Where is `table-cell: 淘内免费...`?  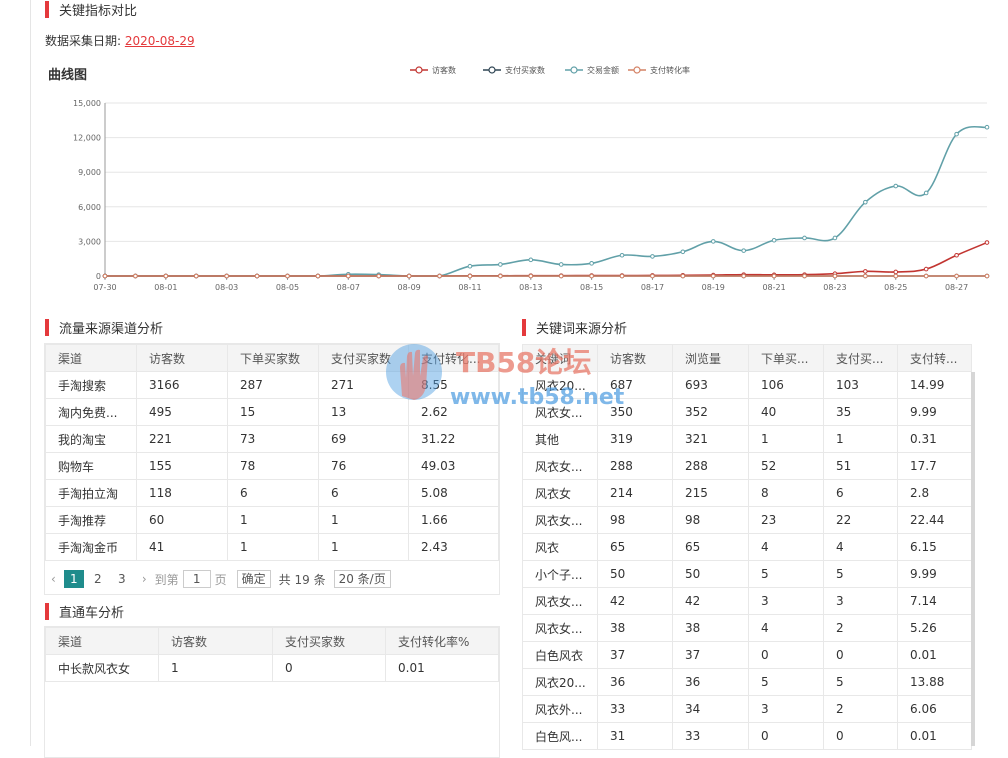
table-cell: 淘内免费... is located at coordinates (91, 412).